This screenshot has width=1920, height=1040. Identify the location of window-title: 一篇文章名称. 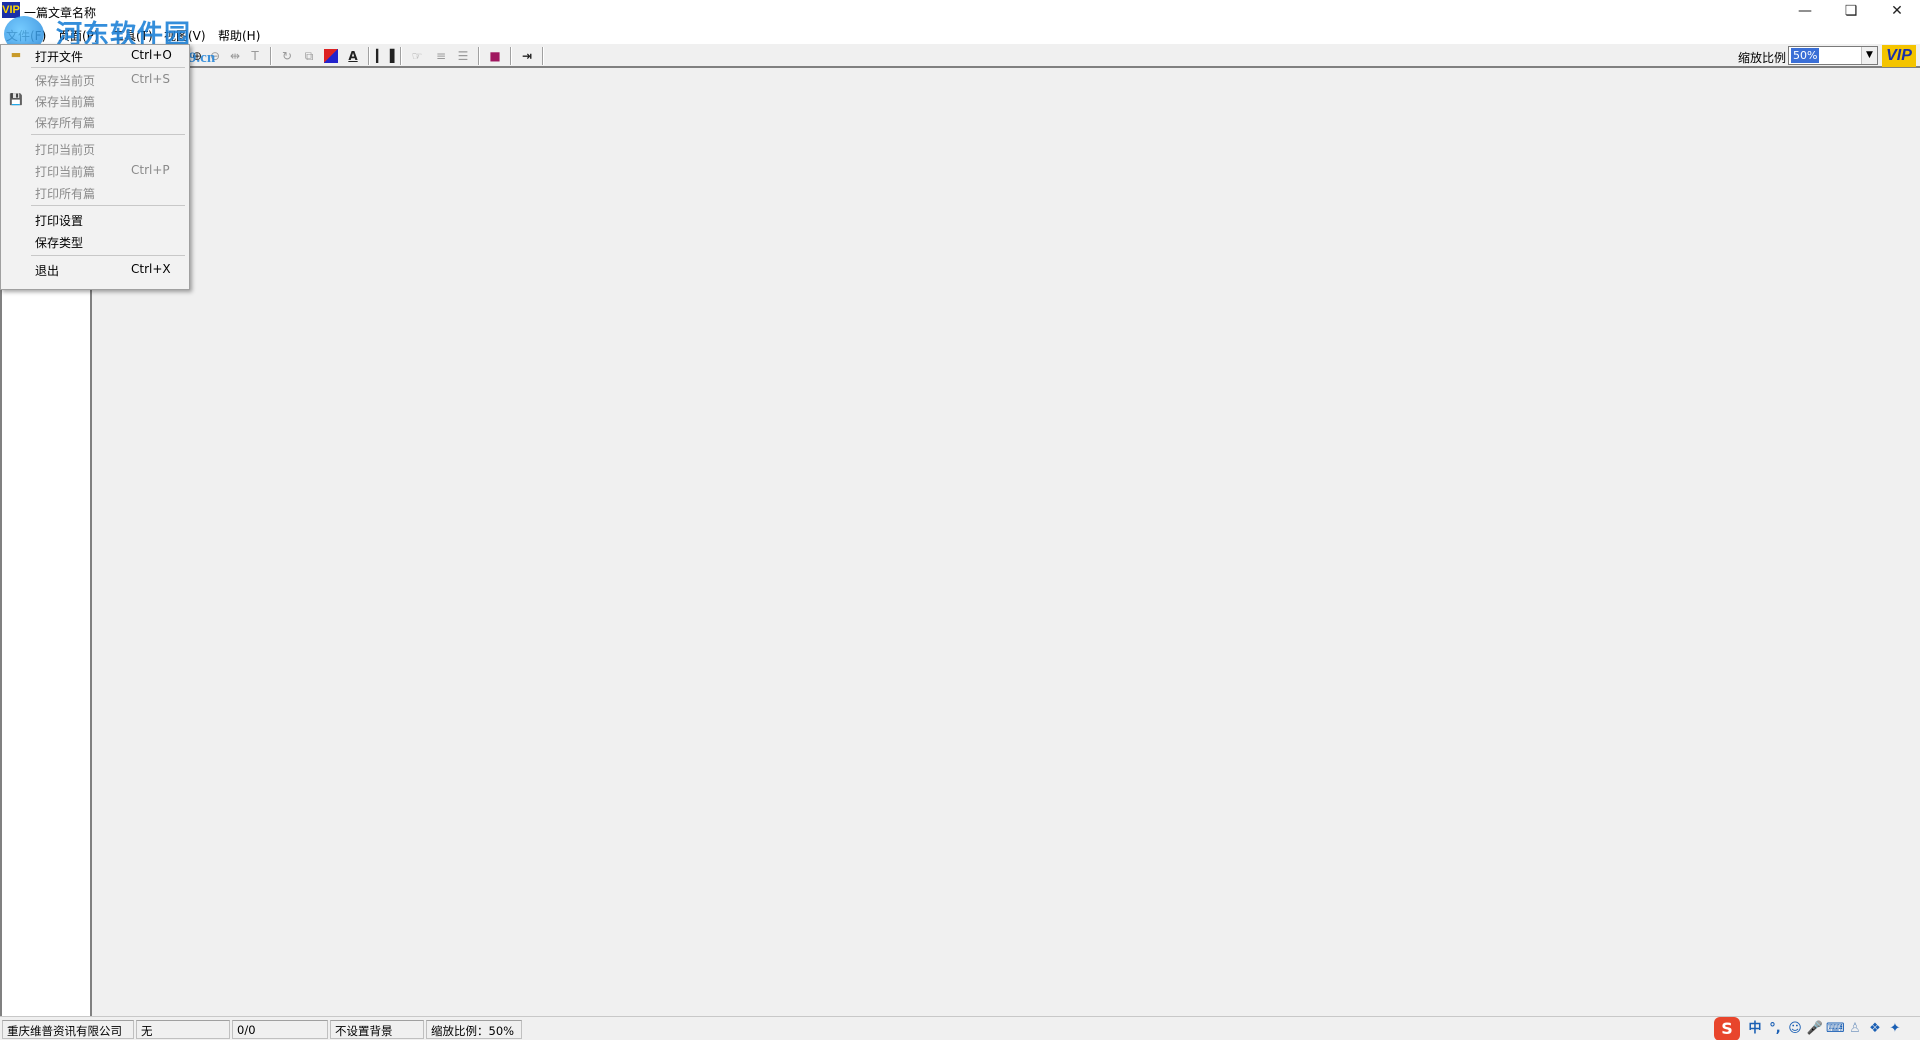
(60, 13).